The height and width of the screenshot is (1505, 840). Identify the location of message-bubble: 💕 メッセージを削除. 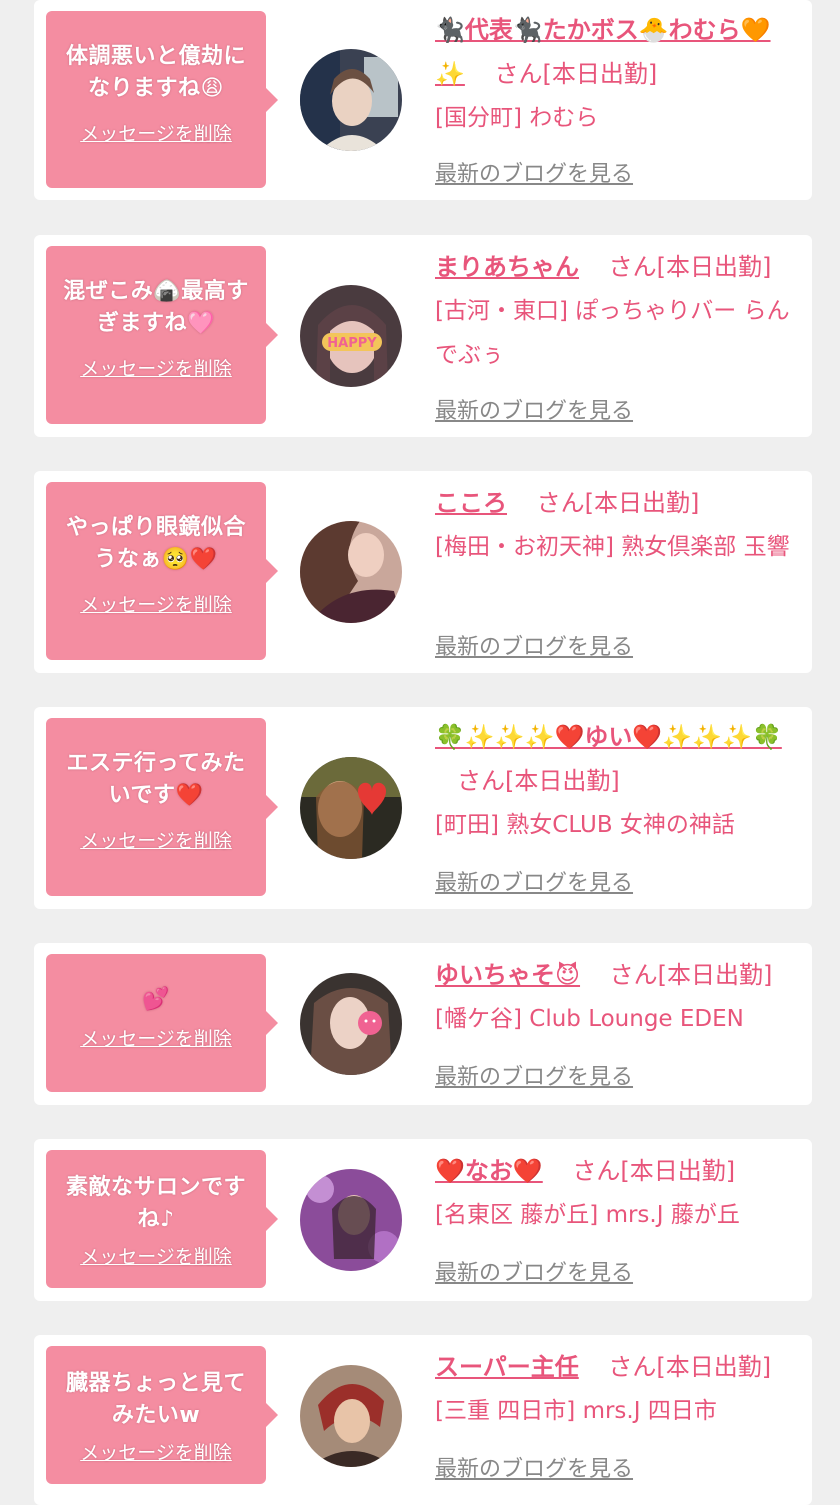
(162, 1023).